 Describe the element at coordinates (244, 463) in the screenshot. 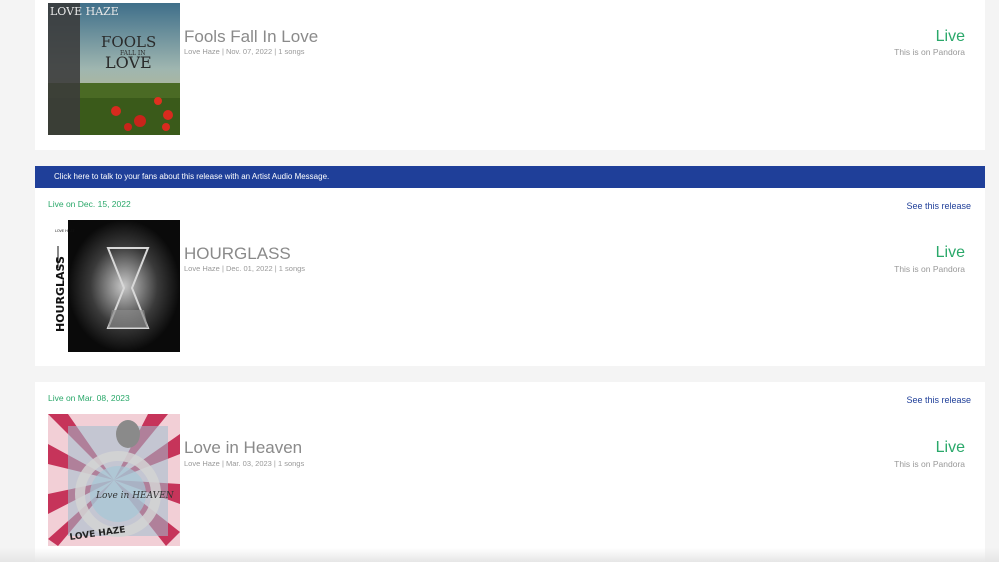

I see `release-meta: Love Haze | Mar. 03, 2023 | 1 songs` at that location.